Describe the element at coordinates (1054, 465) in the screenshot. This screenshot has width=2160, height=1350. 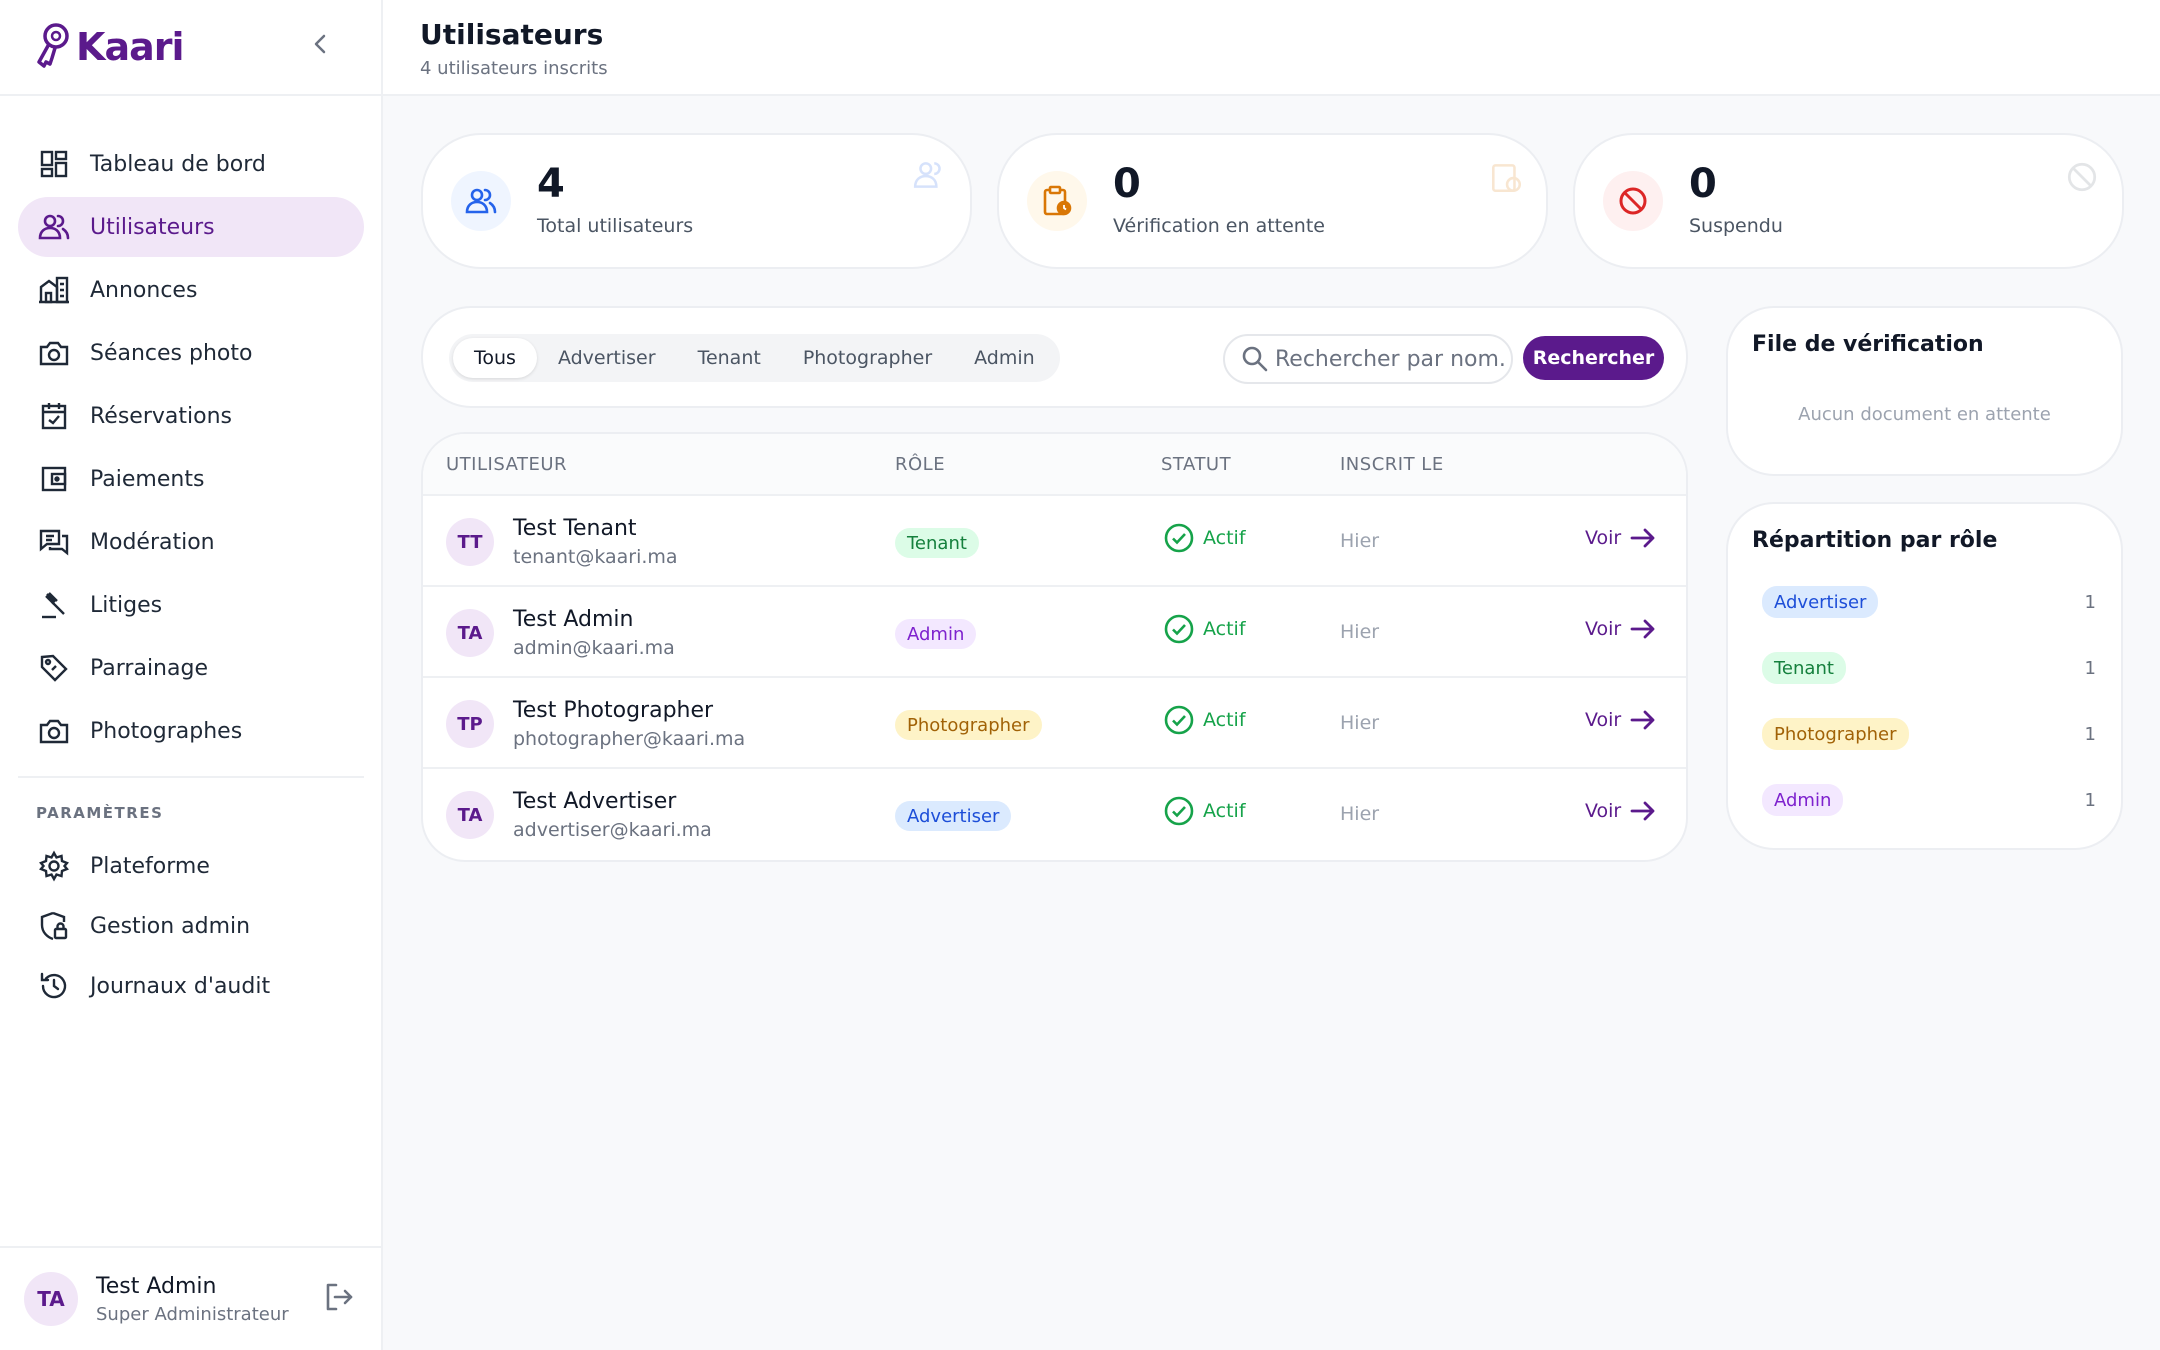
I see `table-header: UTILISATEUR RÔLE STATUT INSCRIT LE` at that location.